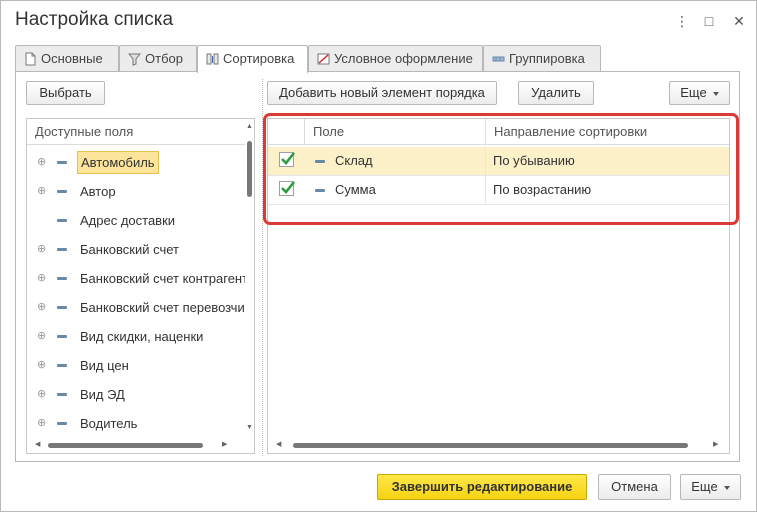 The height and width of the screenshot is (512, 757). Describe the element at coordinates (98, 191) in the screenshot. I see `list-item-label: Автор` at that location.